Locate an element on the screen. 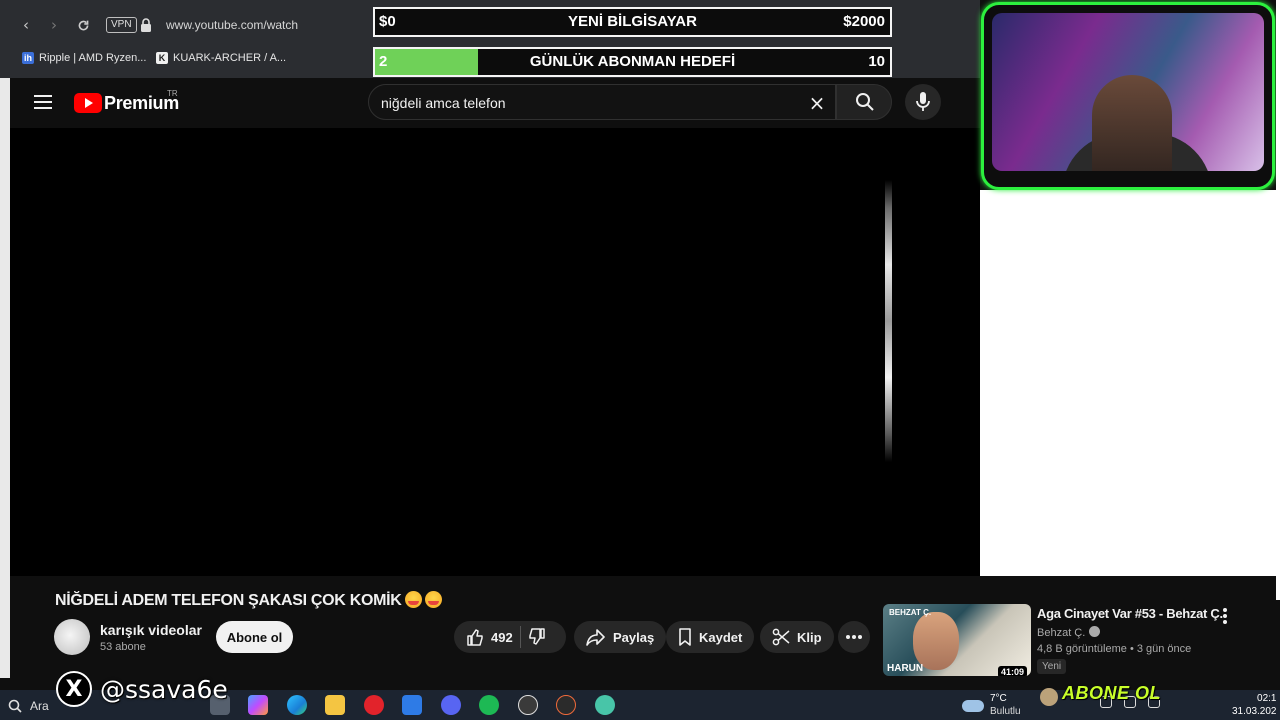 The width and height of the screenshot is (1280, 720). copilot-icon is located at coordinates (258, 705).